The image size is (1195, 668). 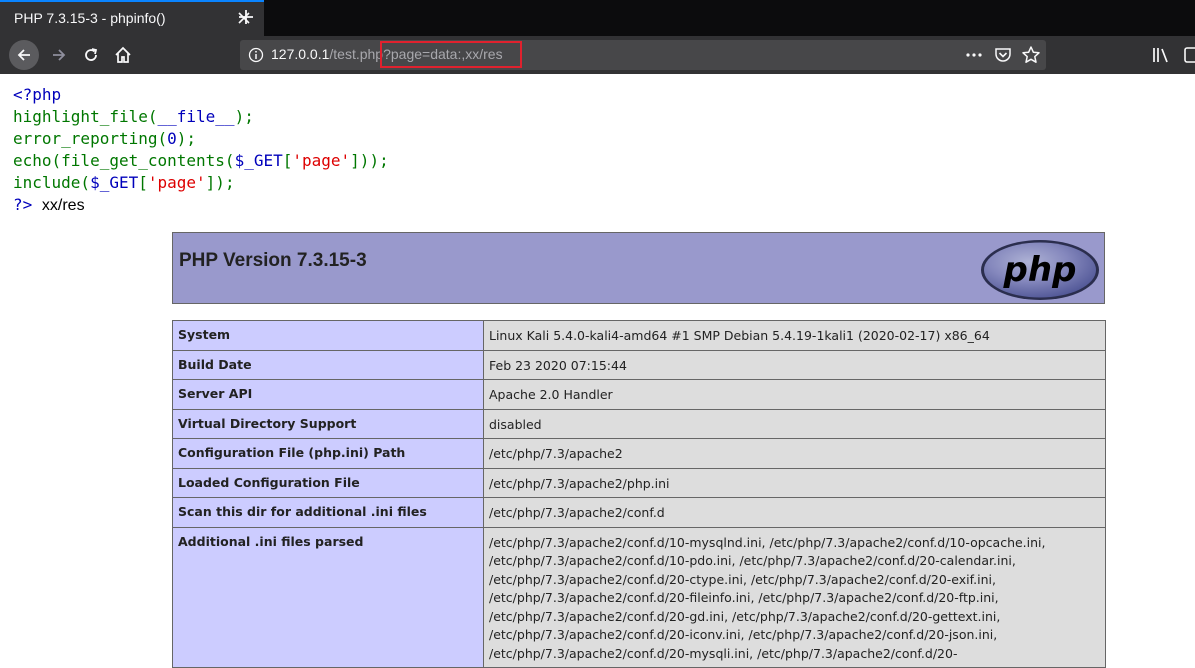 What do you see at coordinates (643, 55) in the screenshot?
I see `url-bar: 127.0.0.1/test.php?page=data:,xx/res` at bounding box center [643, 55].